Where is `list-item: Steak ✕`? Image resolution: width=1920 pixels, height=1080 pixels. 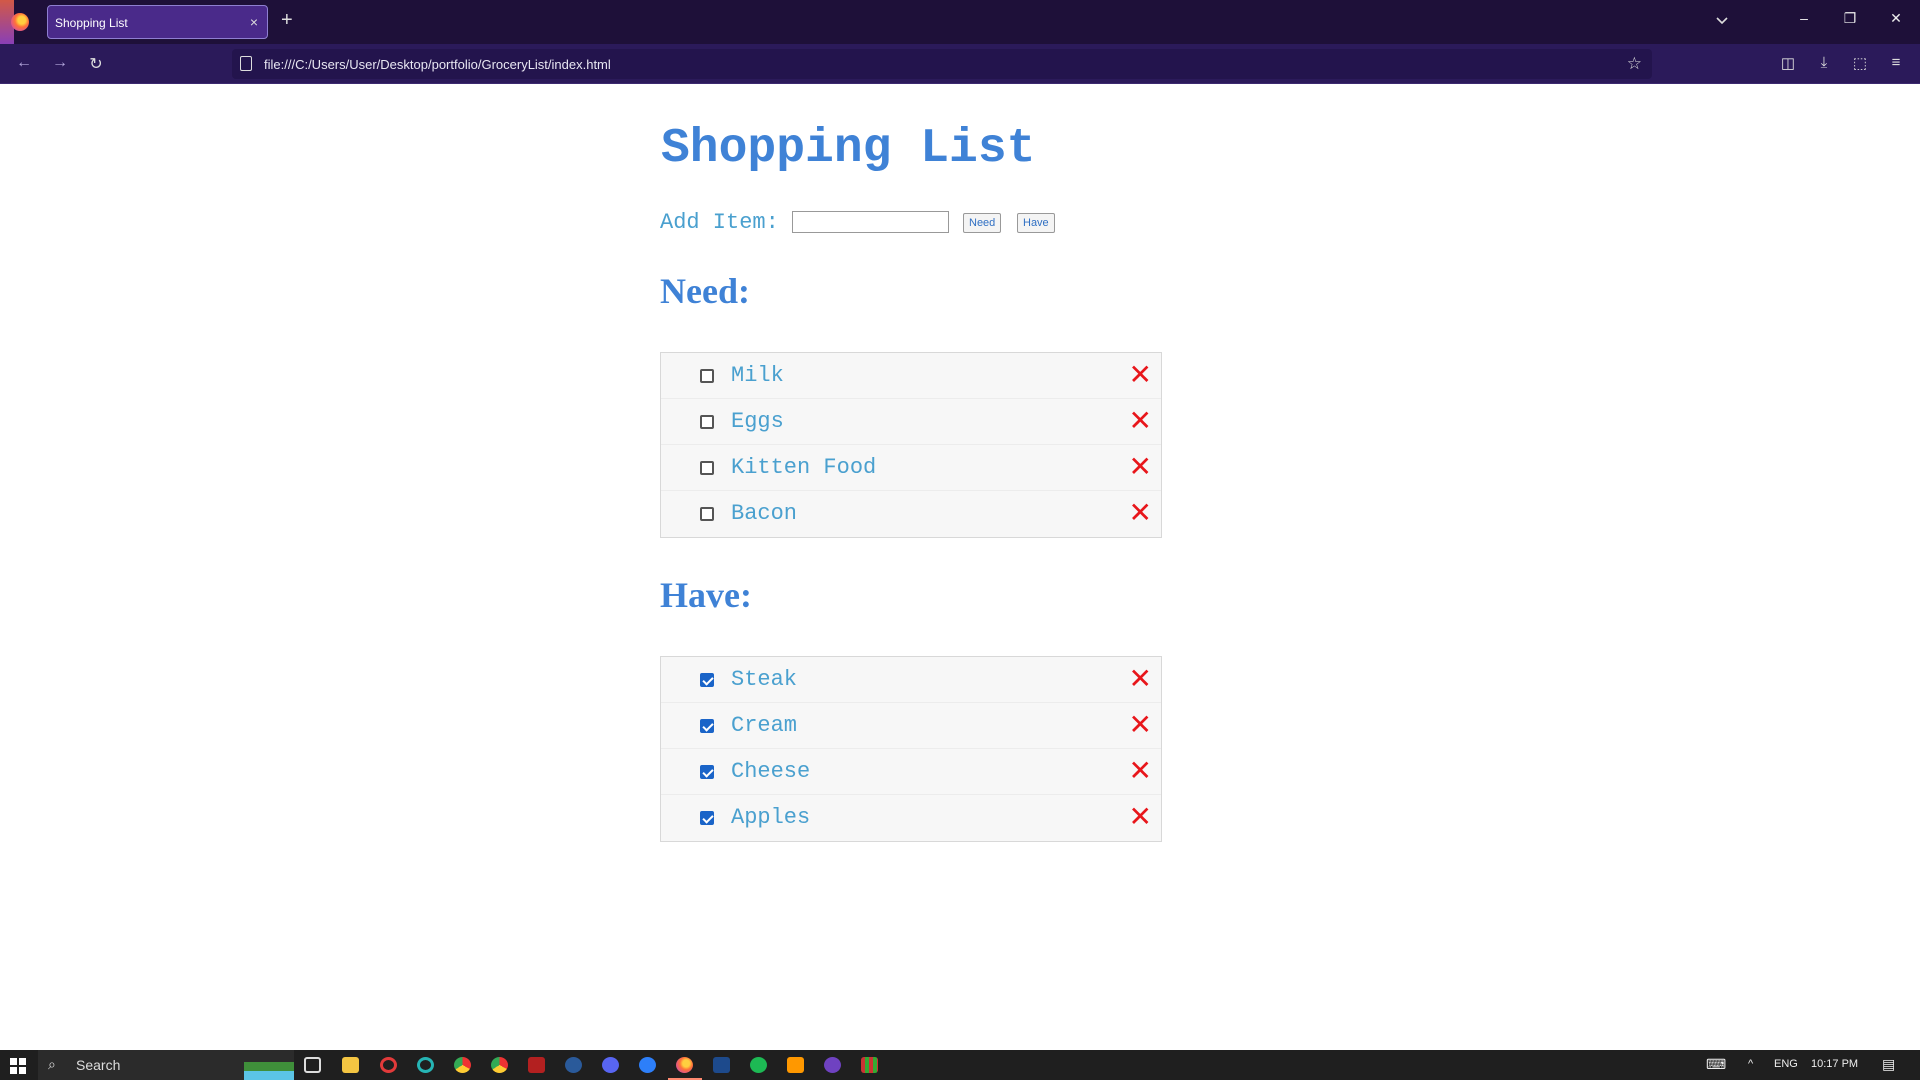 list-item: Steak ✕ is located at coordinates (911, 680).